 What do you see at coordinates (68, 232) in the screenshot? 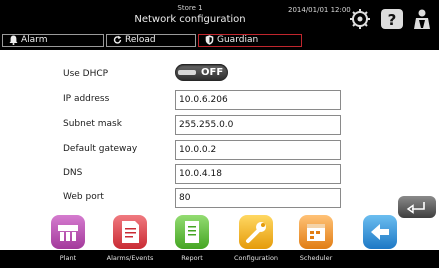
I see `plant-icon` at bounding box center [68, 232].